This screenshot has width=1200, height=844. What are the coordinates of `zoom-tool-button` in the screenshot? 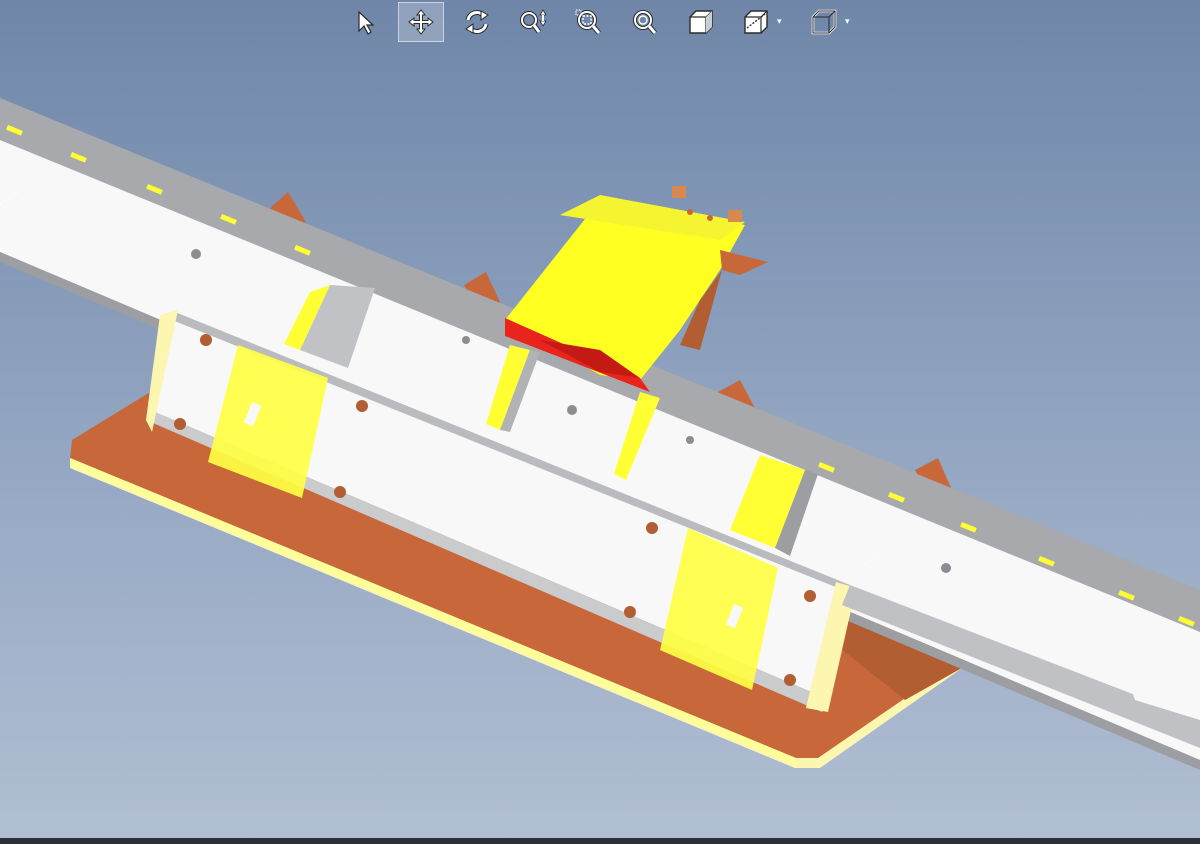 It's located at (533, 22).